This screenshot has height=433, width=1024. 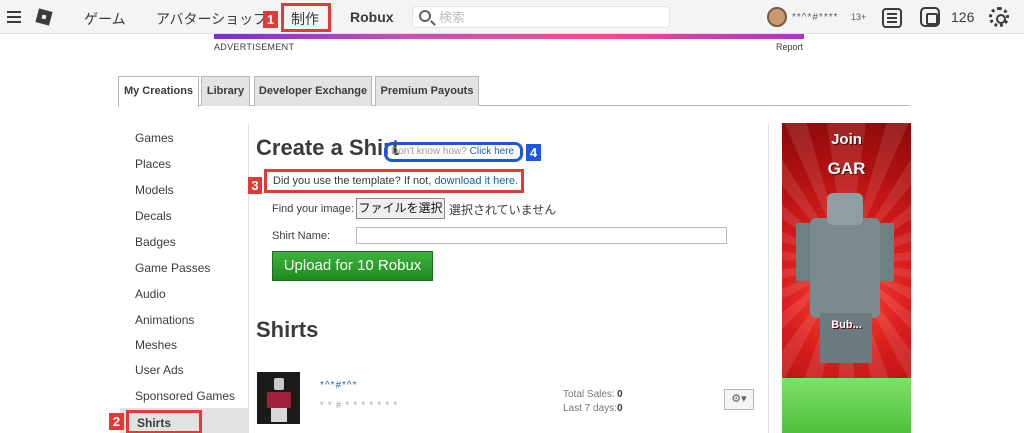 I want to click on report-ad-link: Report, so click(x=789, y=47).